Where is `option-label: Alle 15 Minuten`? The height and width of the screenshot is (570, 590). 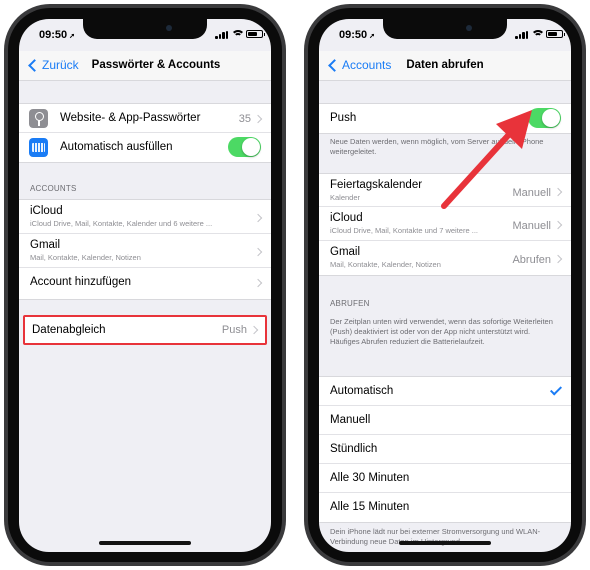
option-label: Alle 15 Minuten is located at coordinates (370, 507).